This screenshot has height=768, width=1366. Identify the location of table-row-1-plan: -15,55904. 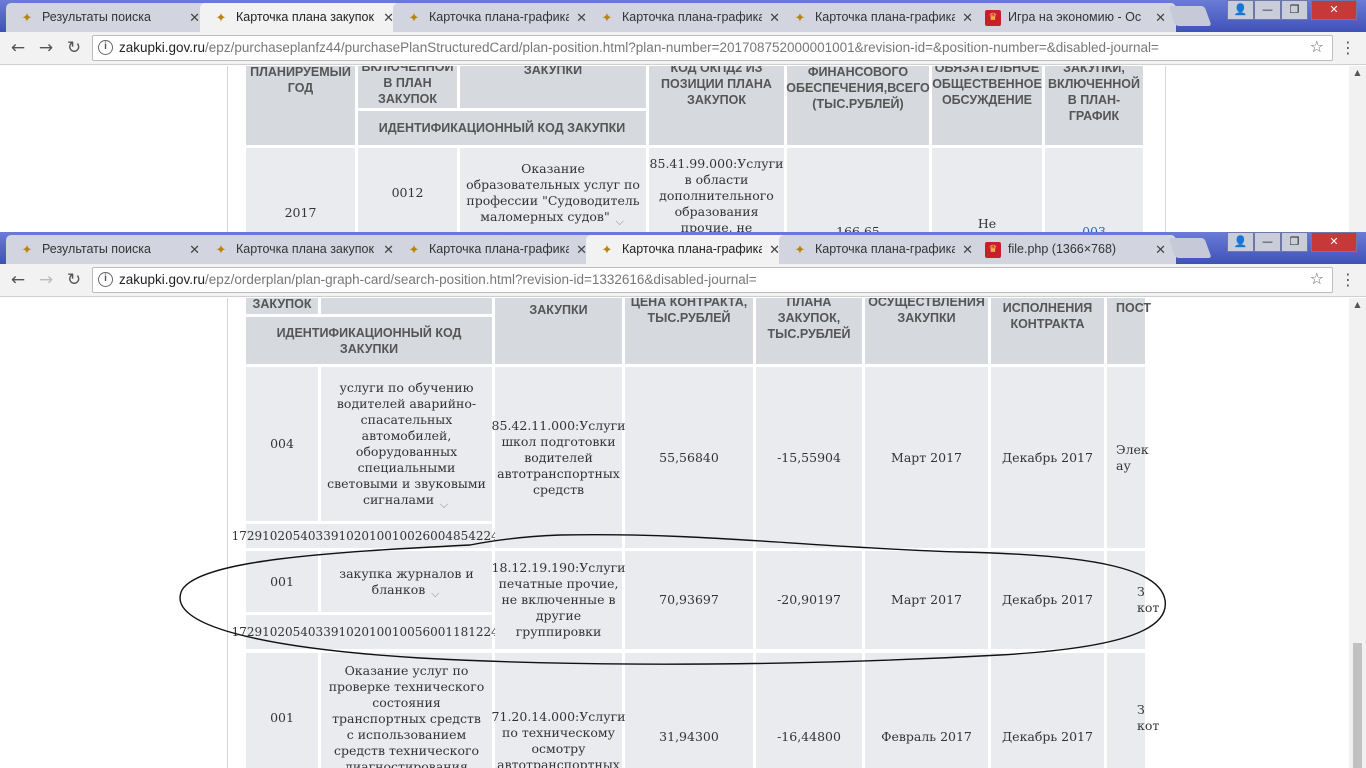
(809, 457).